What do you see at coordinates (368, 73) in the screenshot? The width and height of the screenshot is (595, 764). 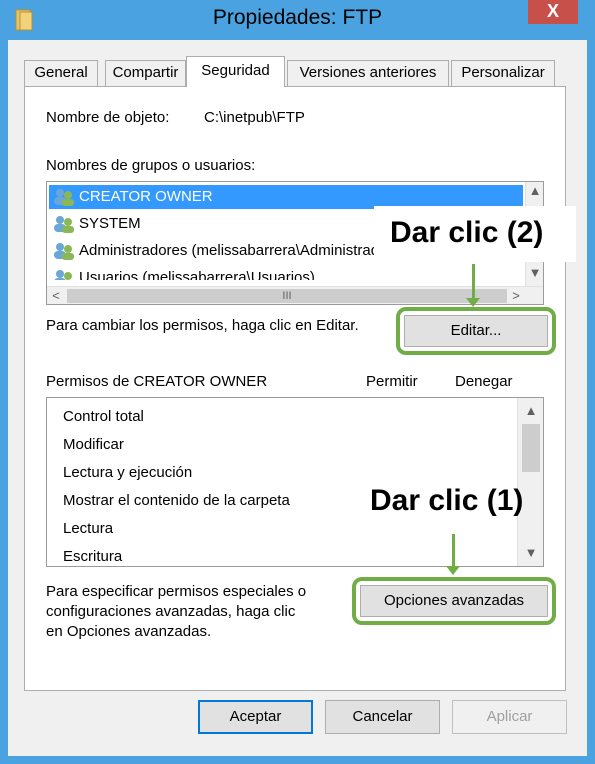 I see `tab-versiones-anteriores: Versiones anteriores` at bounding box center [368, 73].